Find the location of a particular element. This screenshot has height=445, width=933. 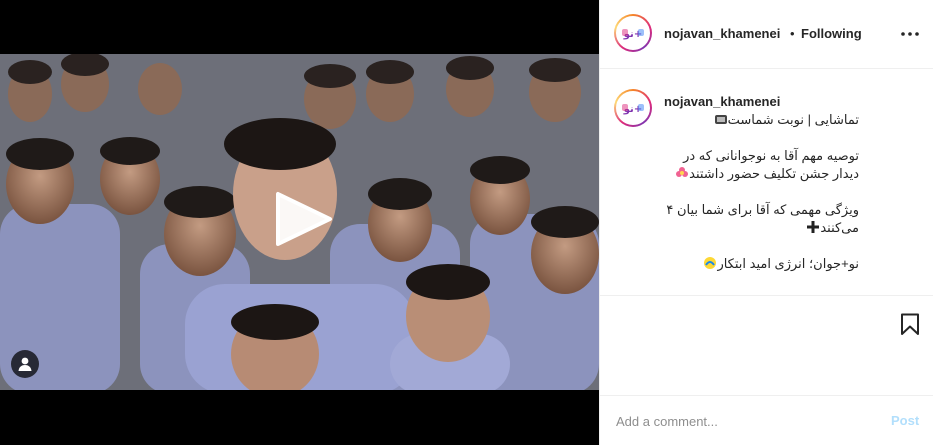

tv-icon is located at coordinates (720, 119).